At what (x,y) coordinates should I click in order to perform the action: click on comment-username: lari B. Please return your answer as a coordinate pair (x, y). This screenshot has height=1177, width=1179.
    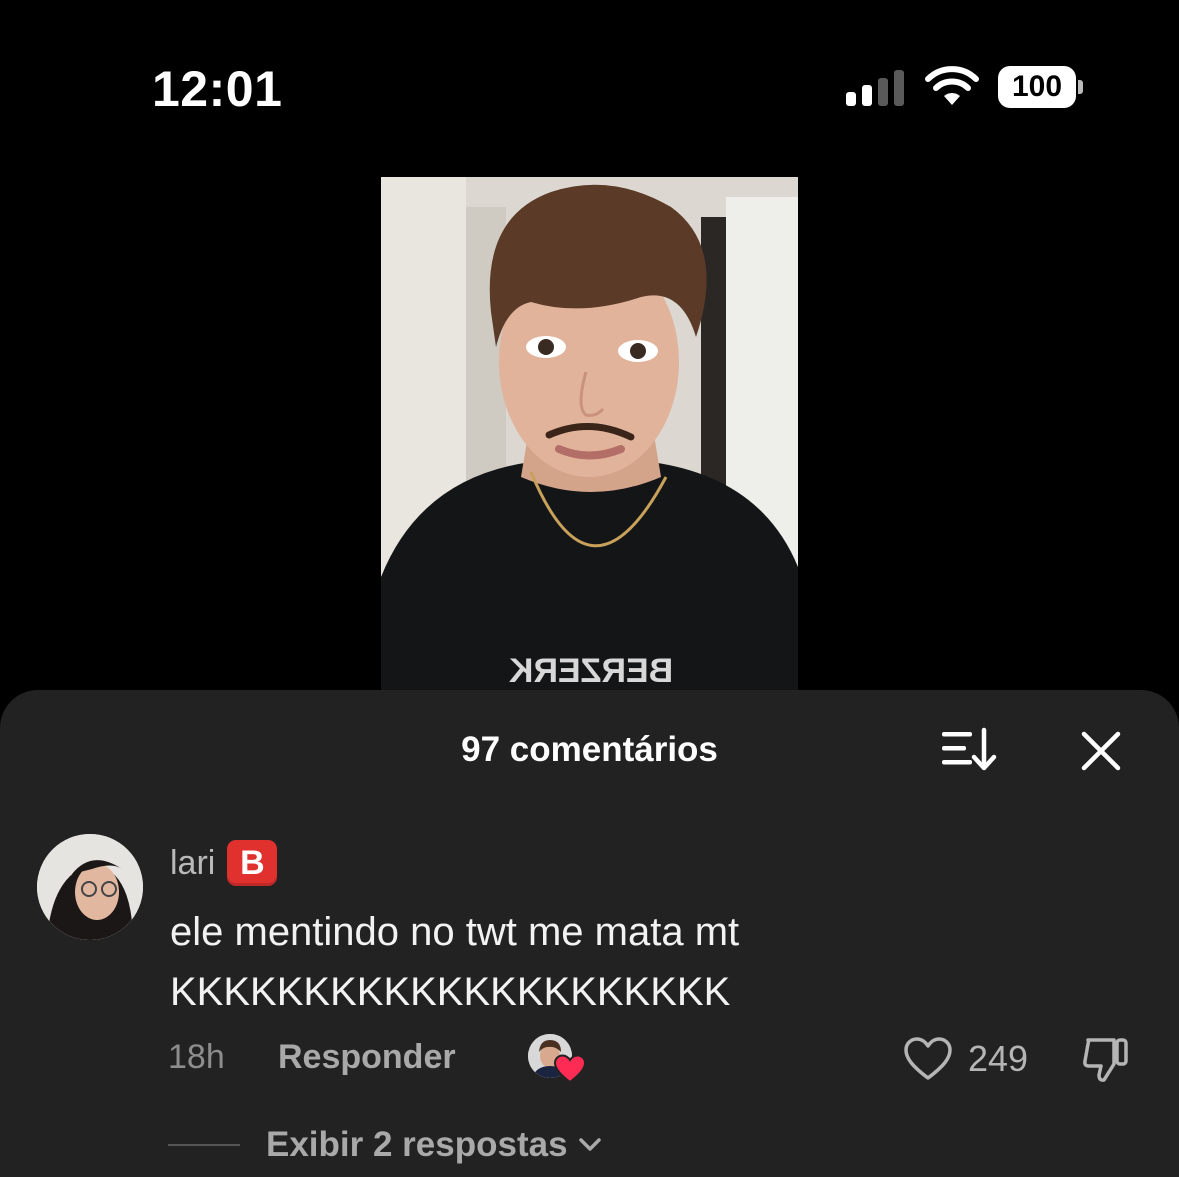
    Looking at the image, I should click on (224, 863).